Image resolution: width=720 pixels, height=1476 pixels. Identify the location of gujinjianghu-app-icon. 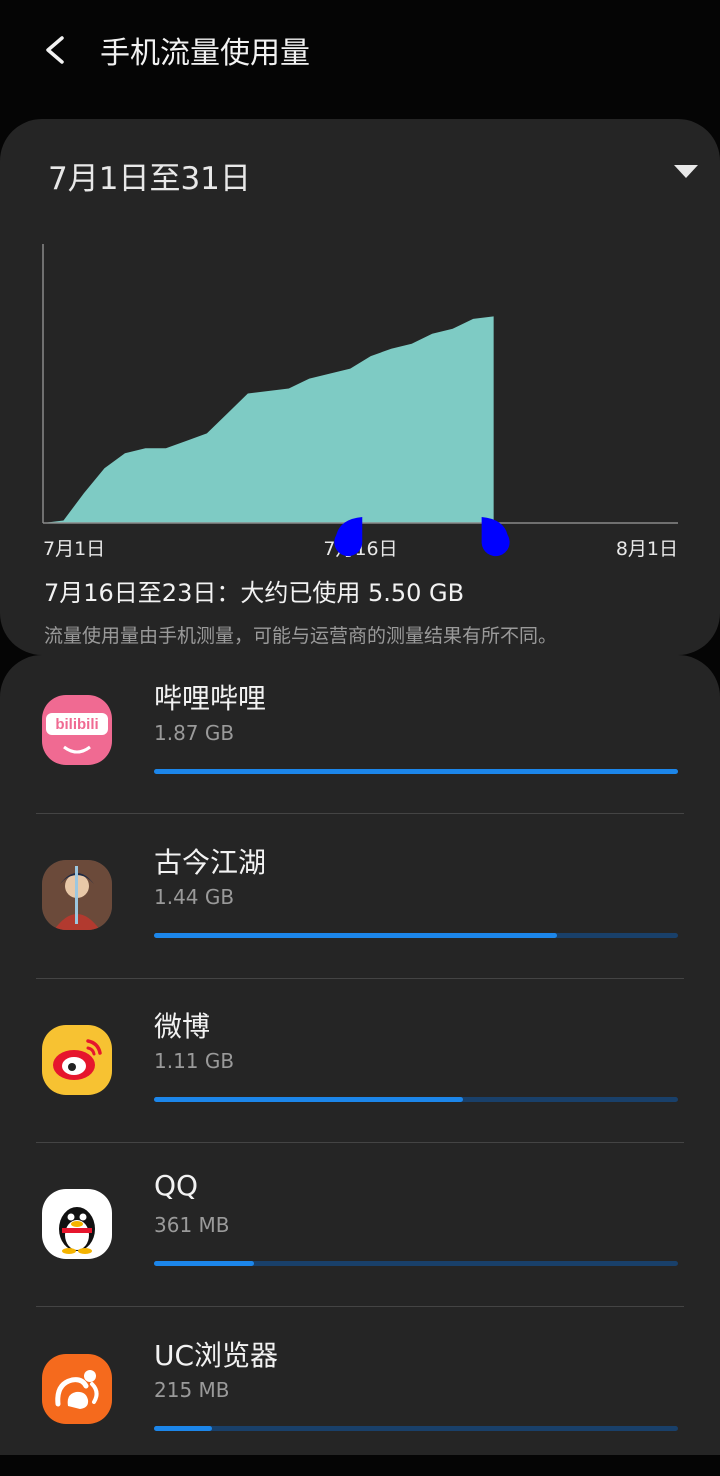
(77, 895).